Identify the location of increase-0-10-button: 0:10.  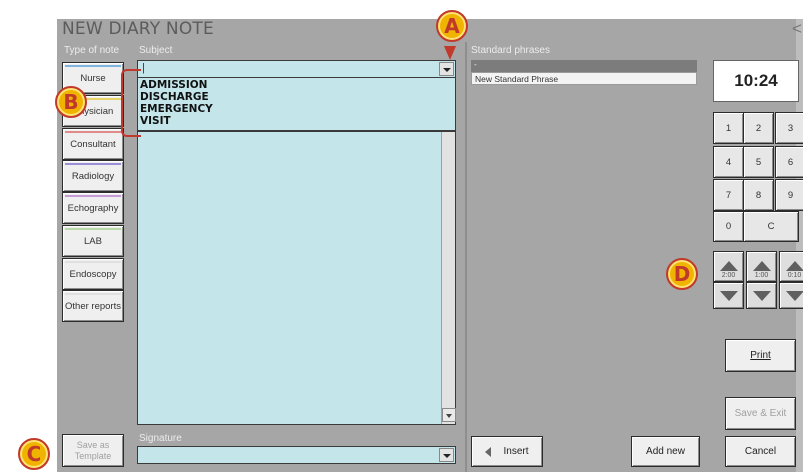
(791, 266).